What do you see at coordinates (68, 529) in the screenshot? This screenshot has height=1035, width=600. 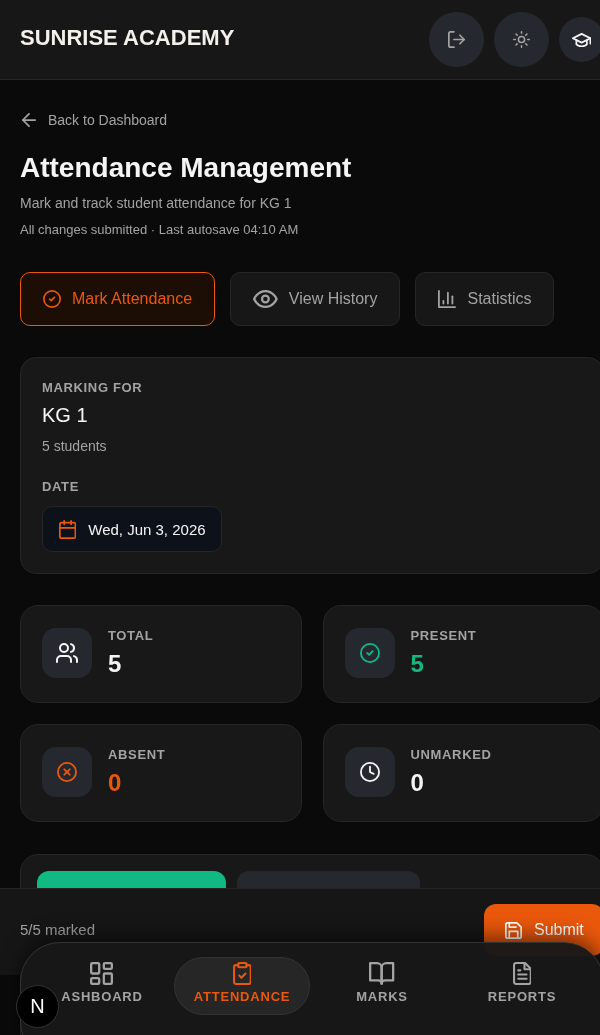 I see `calendar-icon` at bounding box center [68, 529].